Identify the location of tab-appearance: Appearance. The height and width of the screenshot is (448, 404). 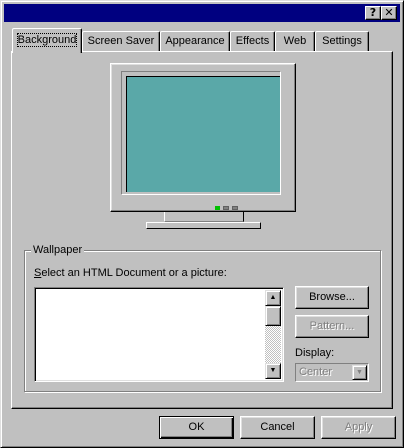
(195, 41).